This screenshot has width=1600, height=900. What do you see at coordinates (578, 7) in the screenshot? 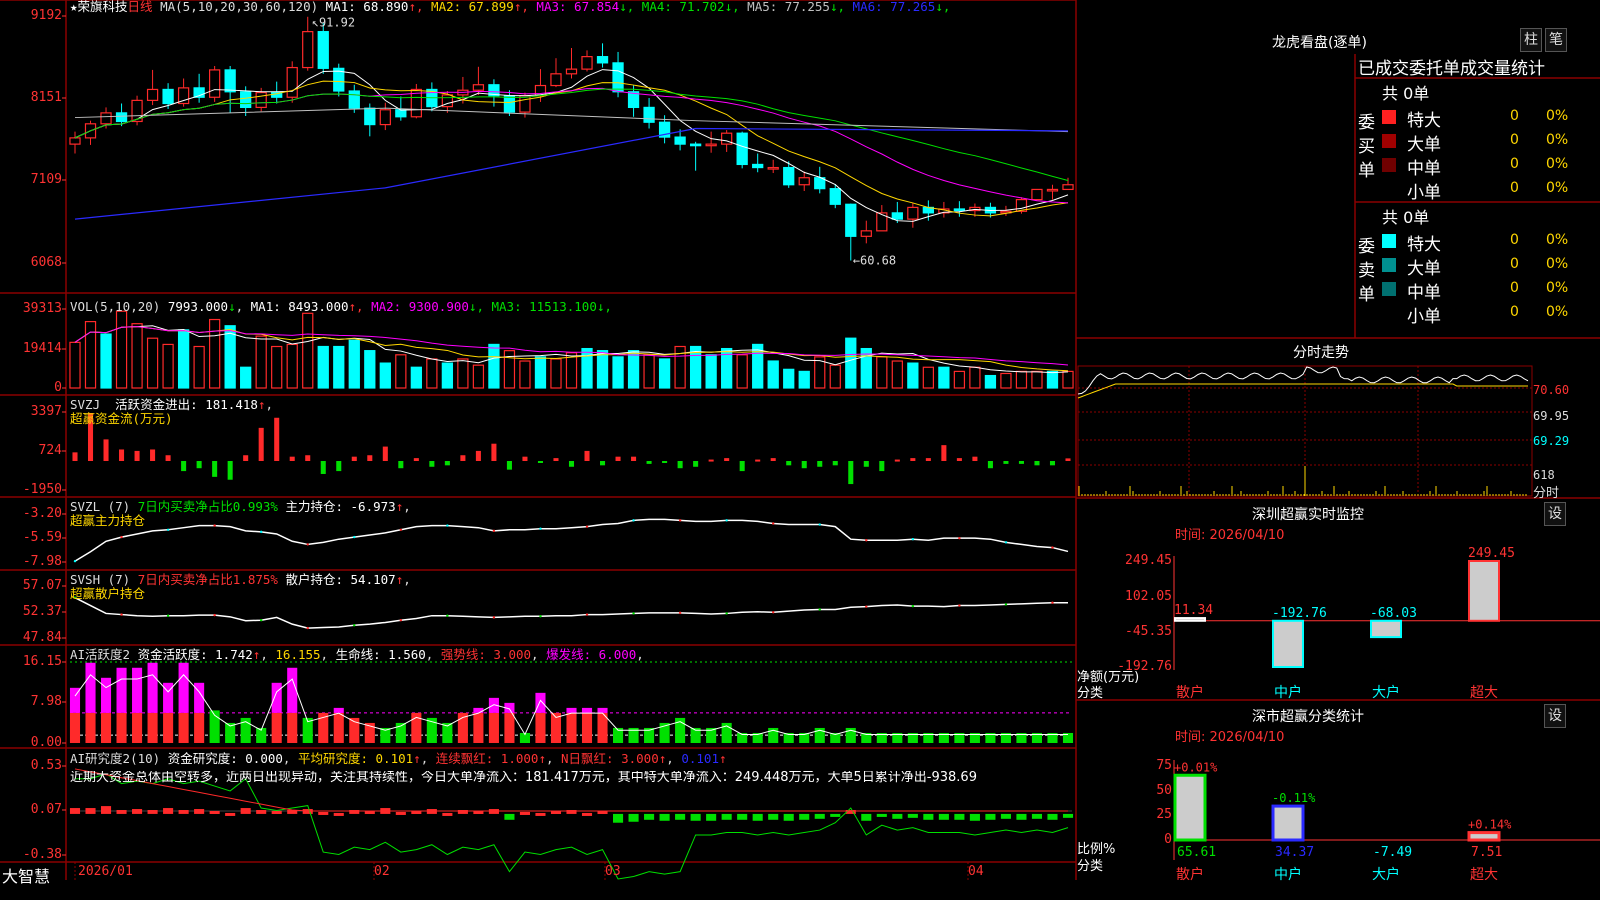
I see `ma-value: MA3: 67.854` at bounding box center [578, 7].